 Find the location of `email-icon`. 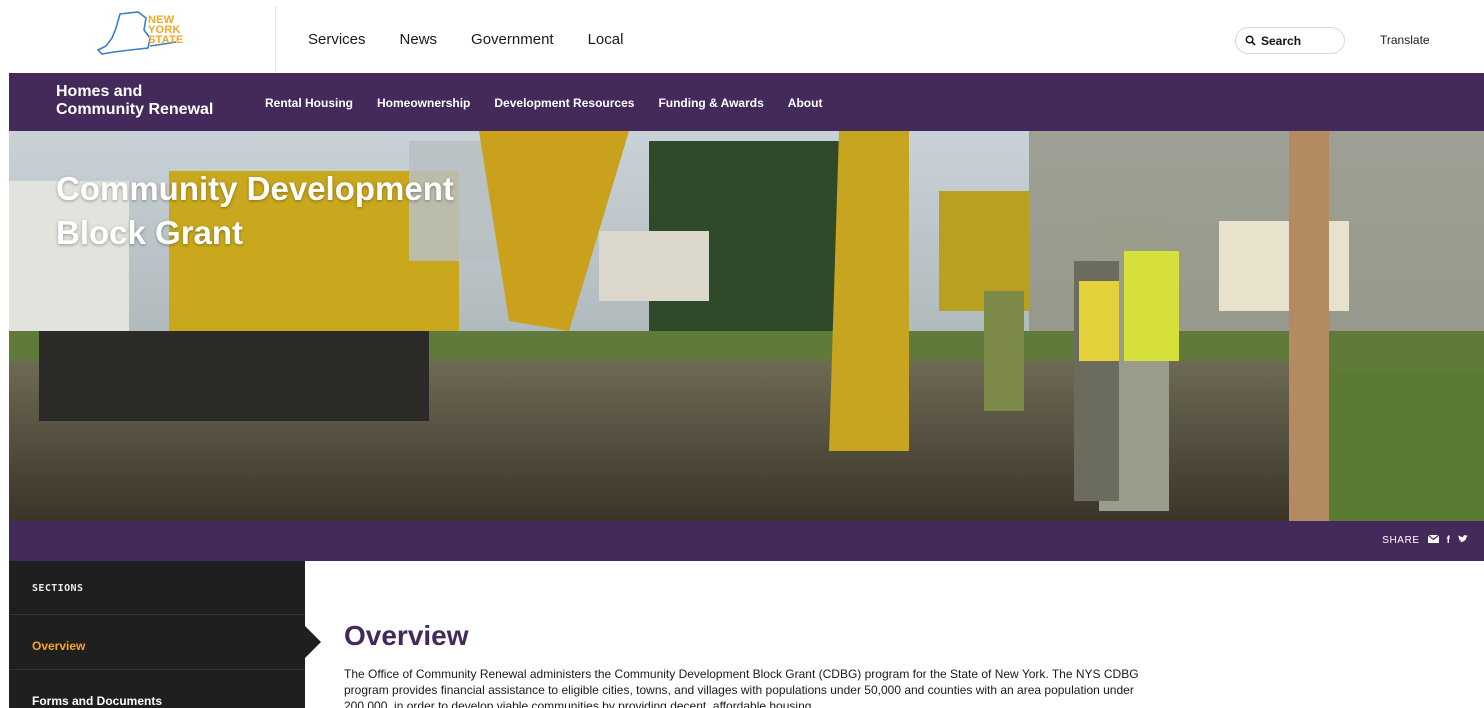

email-icon is located at coordinates (1433, 540).